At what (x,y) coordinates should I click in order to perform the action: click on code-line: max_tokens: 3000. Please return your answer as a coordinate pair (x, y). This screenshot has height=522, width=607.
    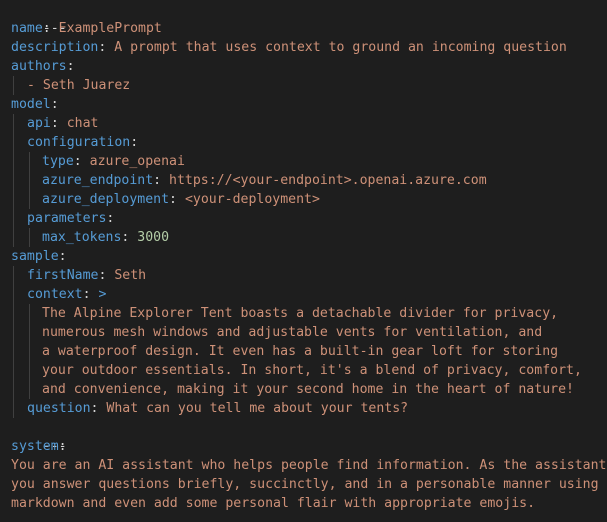
    Looking at the image, I should click on (106, 237).